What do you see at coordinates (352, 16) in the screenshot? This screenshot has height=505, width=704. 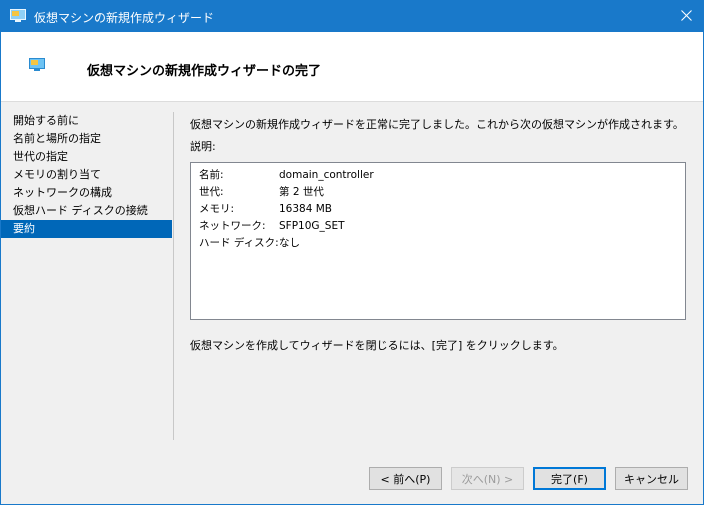 I see `title-bar: 仮想マシンの新規作成ウィザード` at bounding box center [352, 16].